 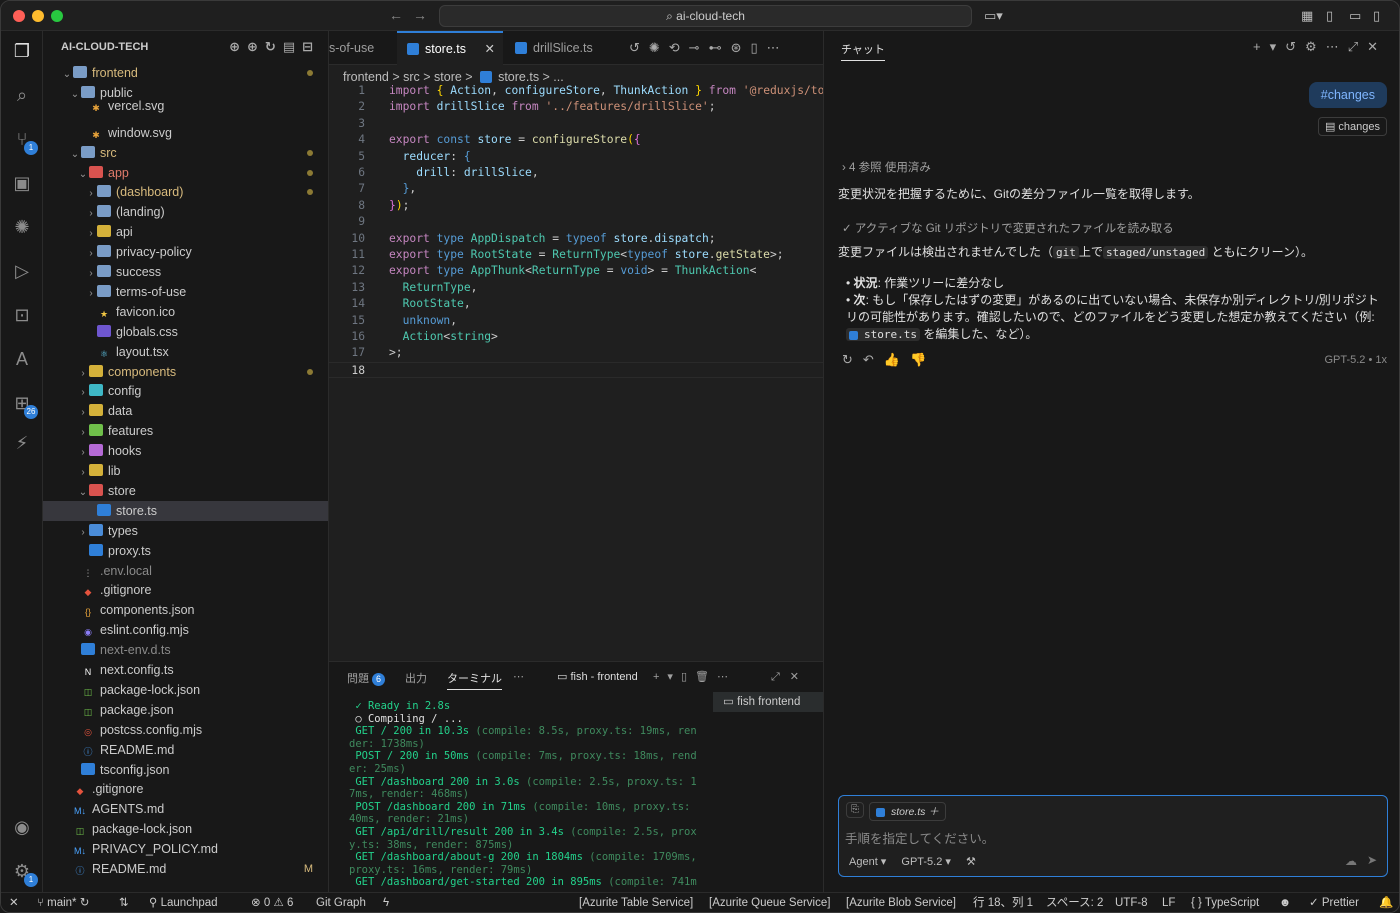 What do you see at coordinates (450, 48) in the screenshot?
I see `tab-store-ts: store.ts ✕` at bounding box center [450, 48].